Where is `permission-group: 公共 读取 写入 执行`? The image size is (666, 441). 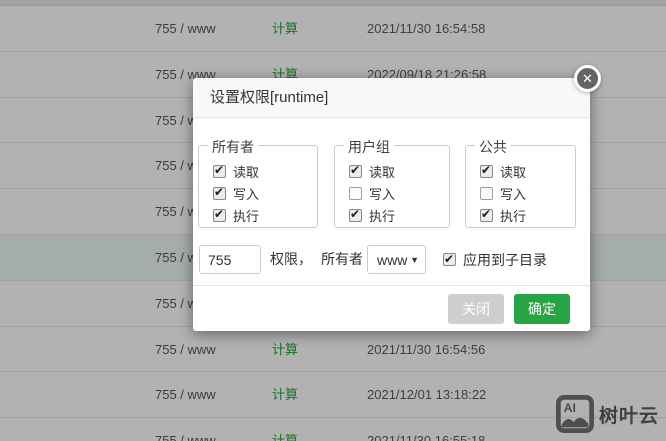 permission-group: 公共 读取 写入 执行 is located at coordinates (520, 182).